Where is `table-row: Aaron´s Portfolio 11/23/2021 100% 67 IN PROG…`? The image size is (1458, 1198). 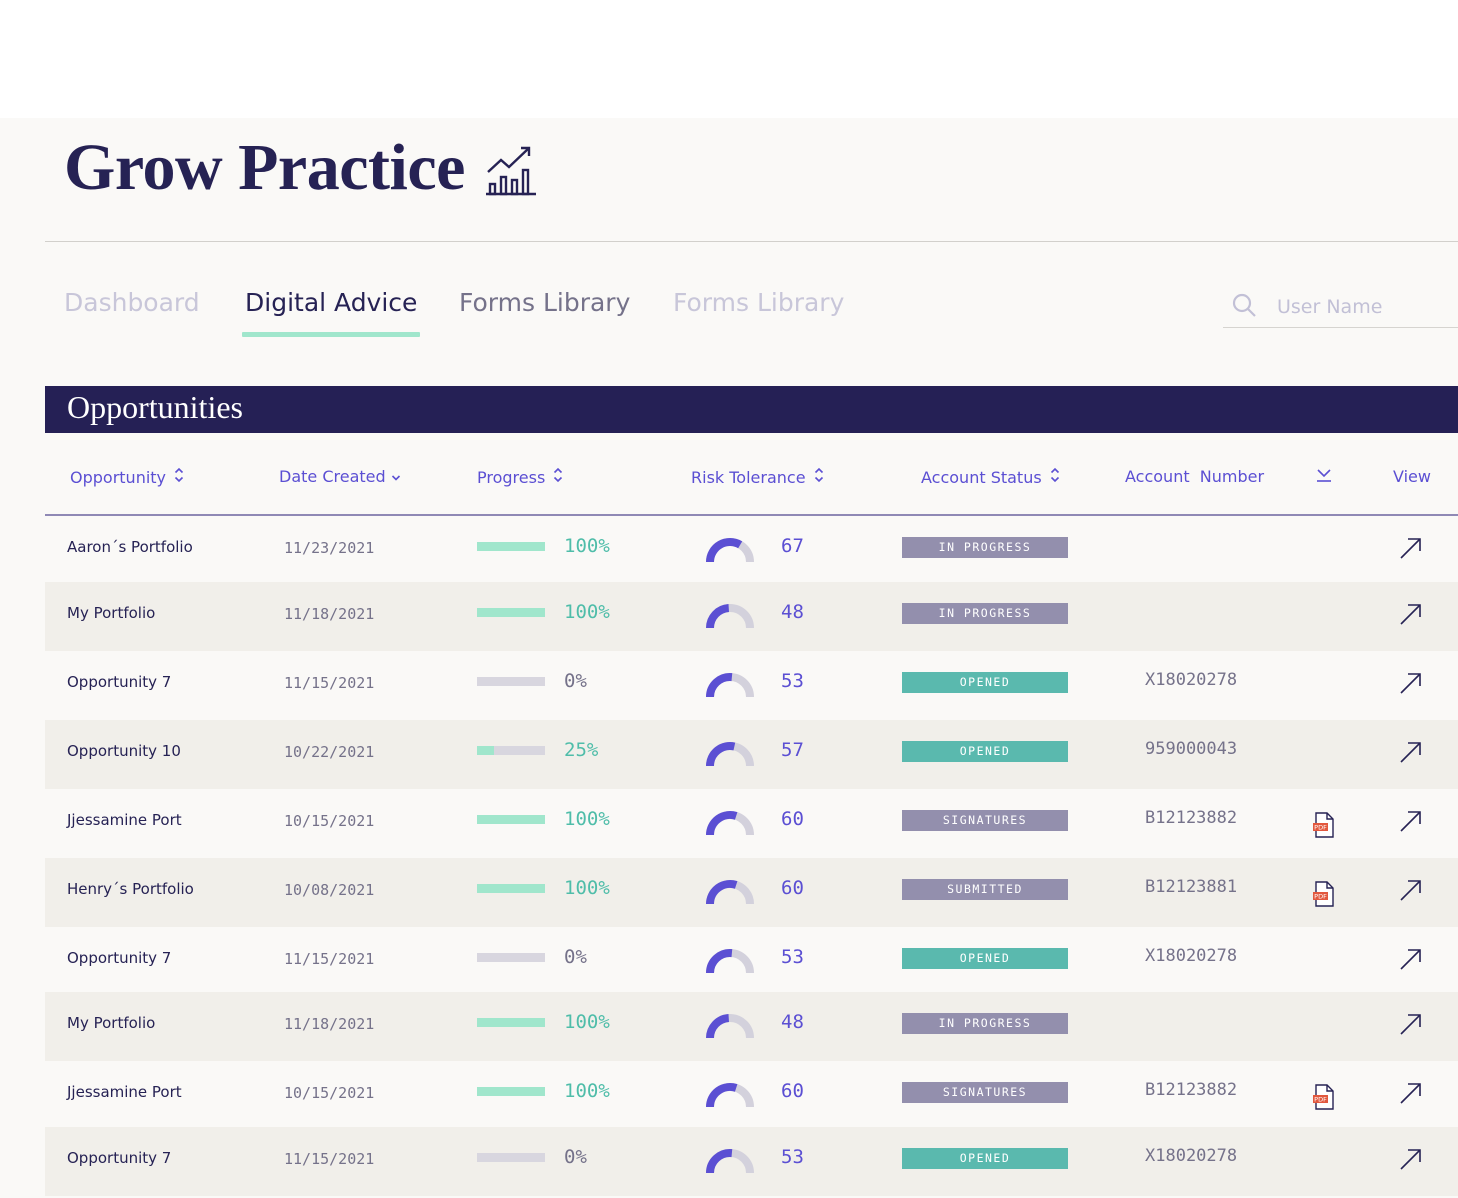
table-row: Aaron´s Portfolio 11/23/2021 100% 67 IN PROG… is located at coordinates (751, 549).